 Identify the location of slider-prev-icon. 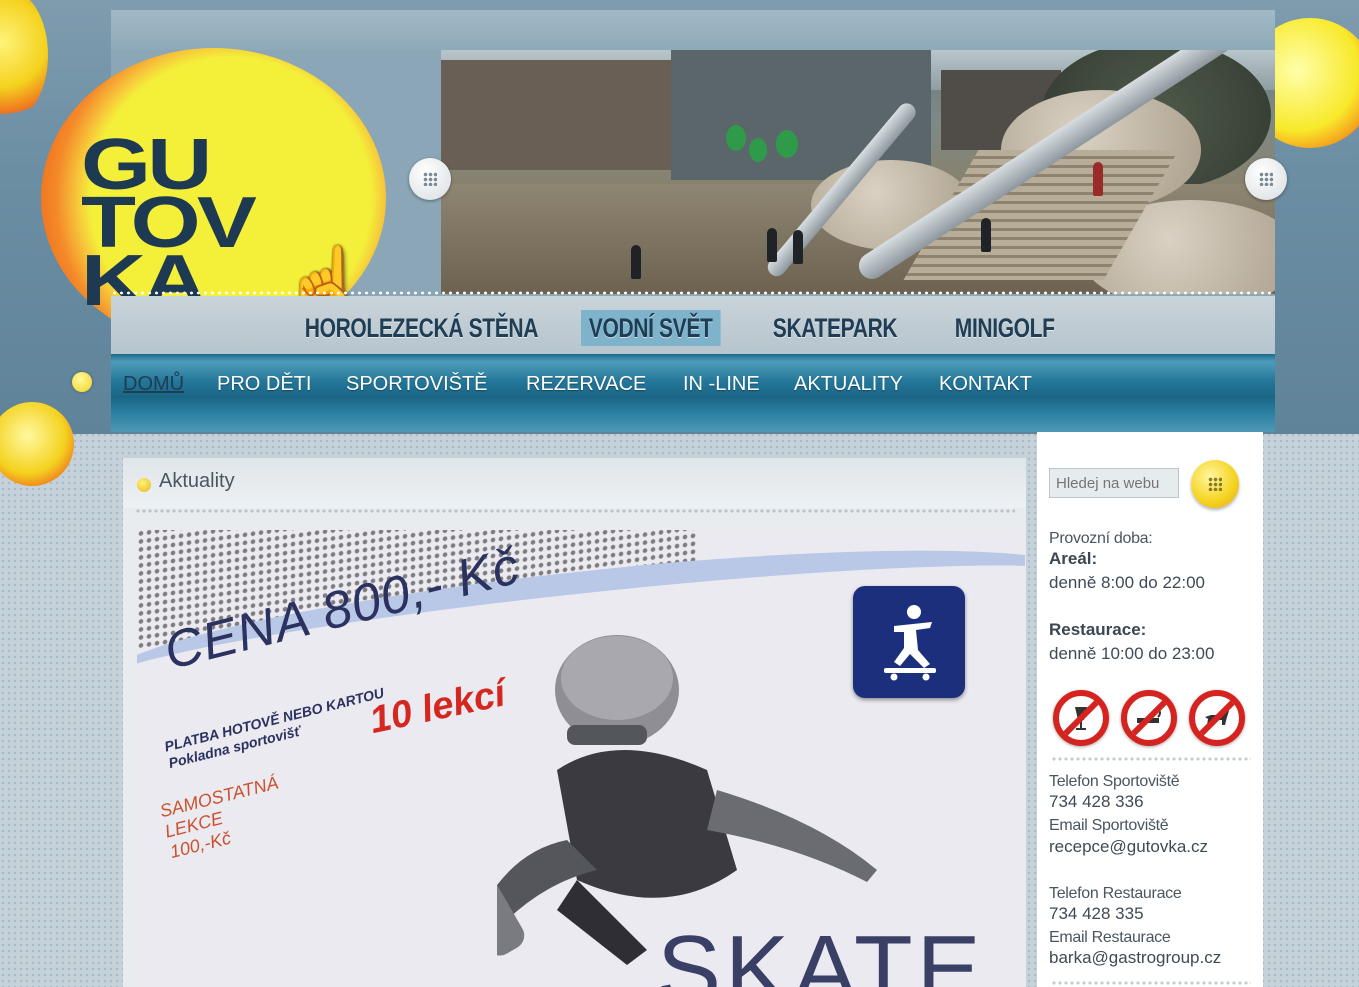
(430, 179).